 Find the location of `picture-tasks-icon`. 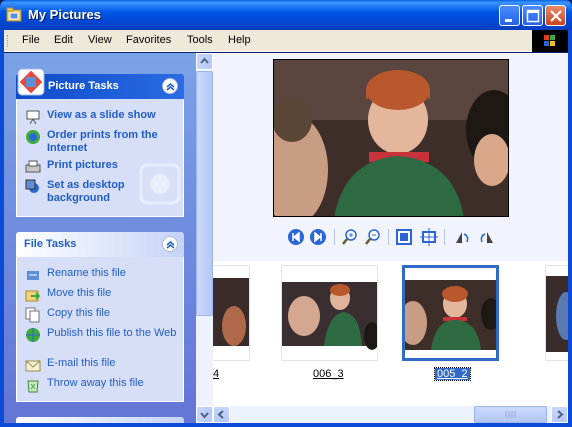

picture-tasks-icon is located at coordinates (31, 82).